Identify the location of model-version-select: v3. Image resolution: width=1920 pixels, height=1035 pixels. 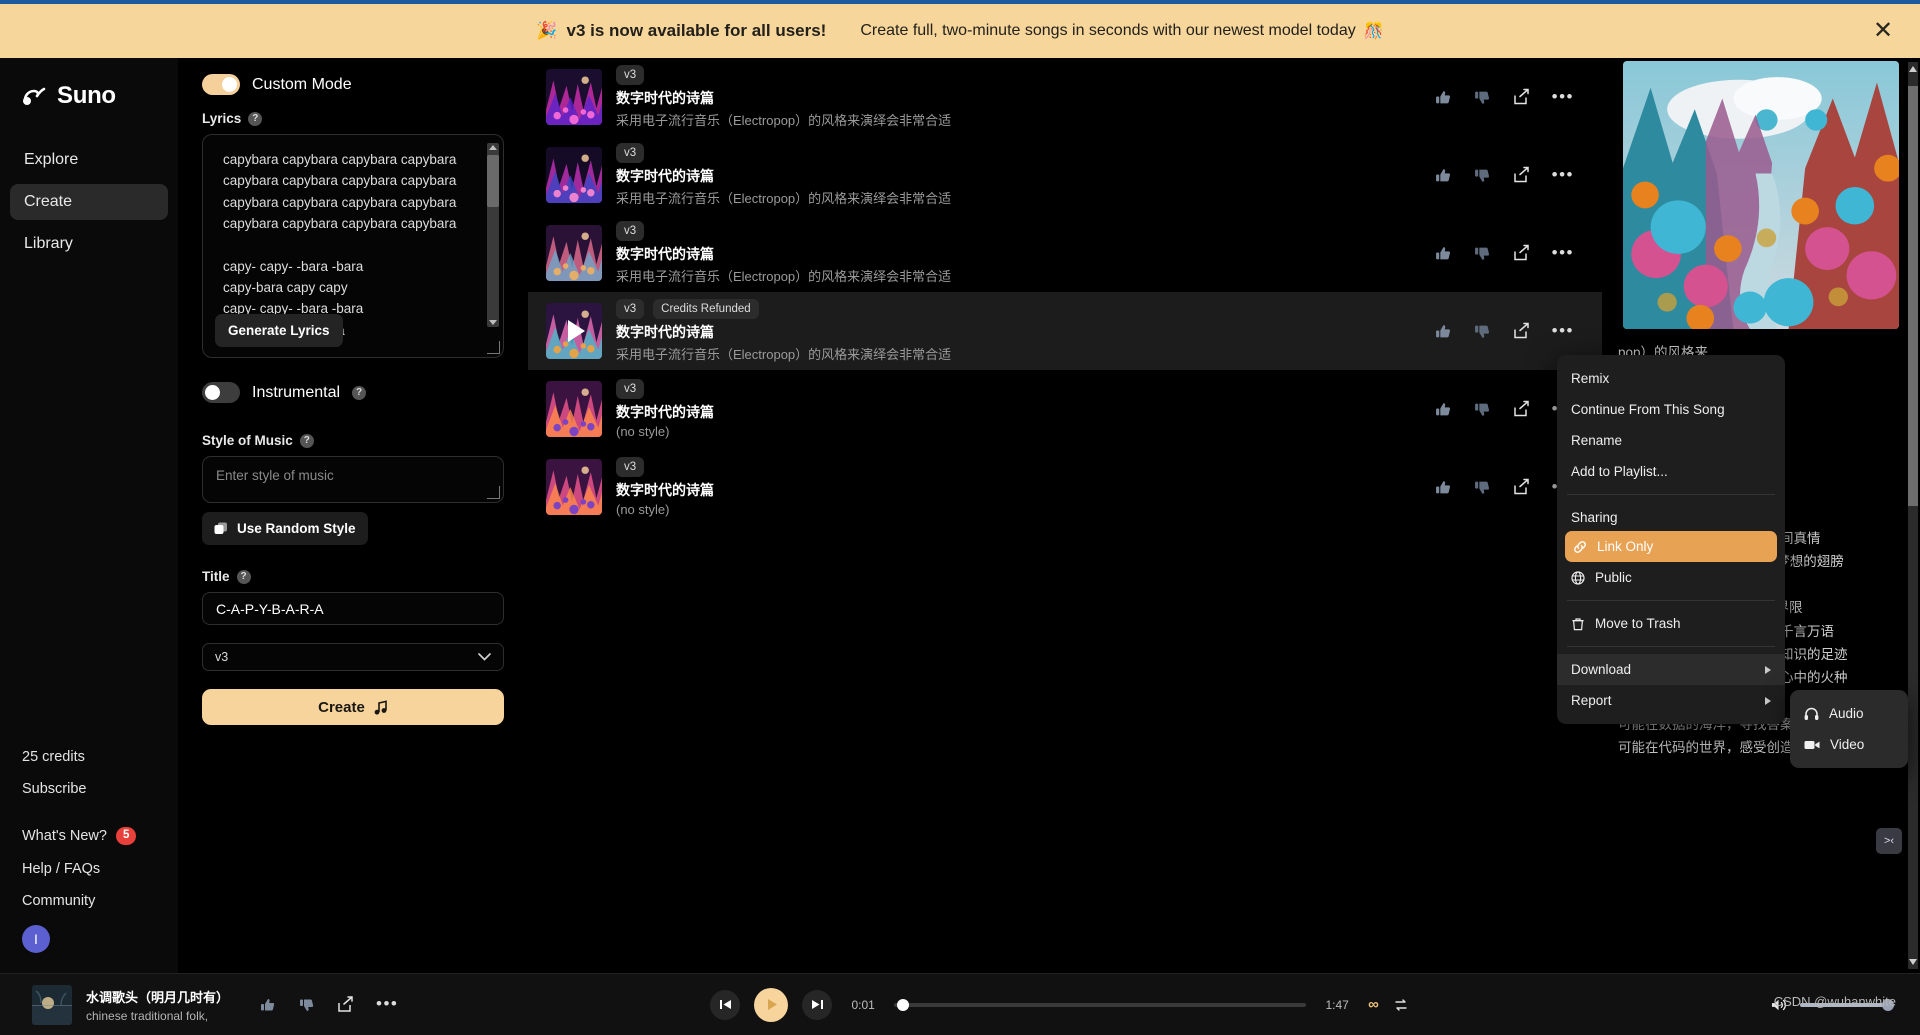
(353, 657).